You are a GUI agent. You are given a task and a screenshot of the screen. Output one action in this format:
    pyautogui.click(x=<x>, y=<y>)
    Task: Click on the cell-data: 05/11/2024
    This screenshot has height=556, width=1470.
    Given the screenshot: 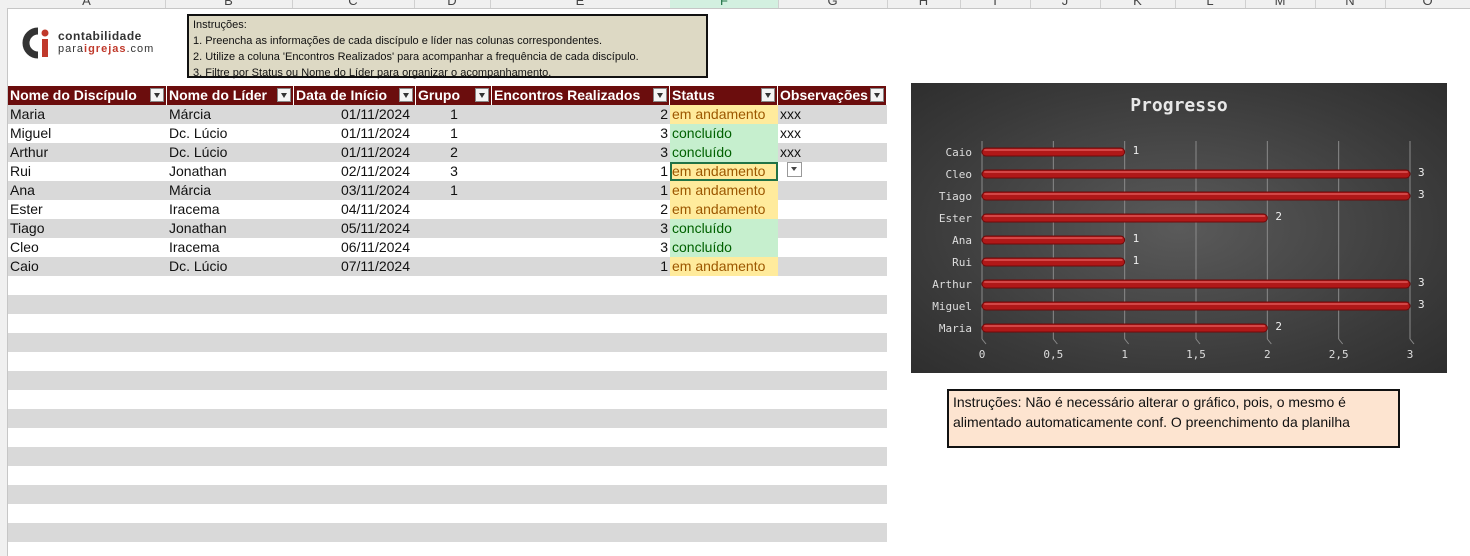 What is the action you would take?
    pyautogui.click(x=355, y=228)
    